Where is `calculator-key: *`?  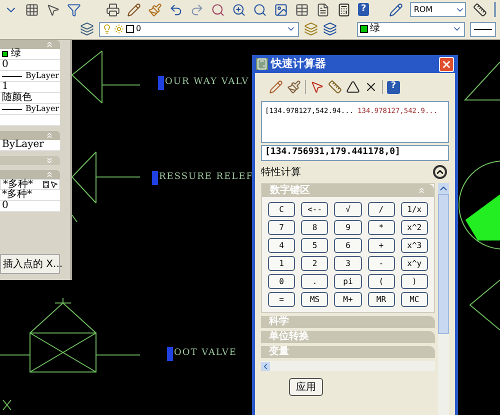
calculator-key: * is located at coordinates (381, 227).